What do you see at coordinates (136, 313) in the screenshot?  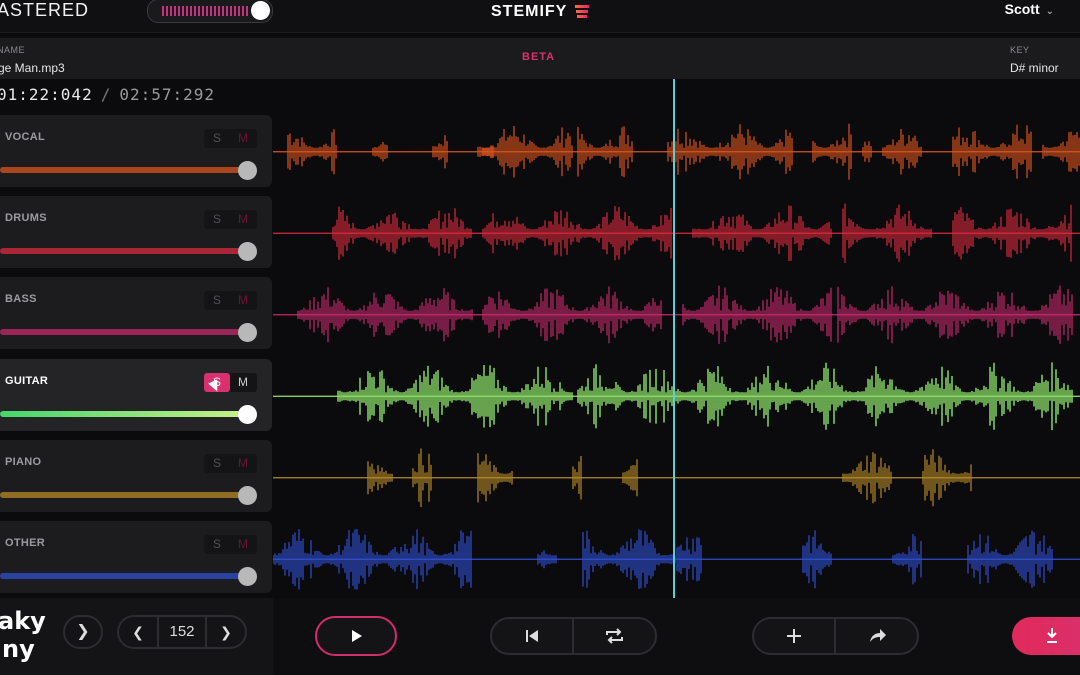 I see `track-panel-bass: BASS S M` at bounding box center [136, 313].